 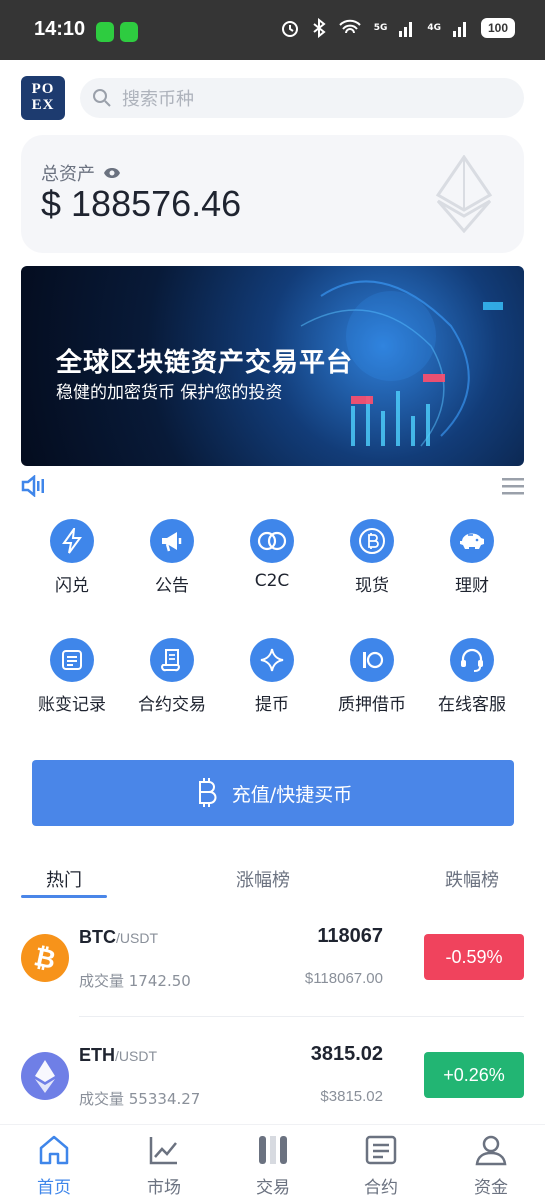 What do you see at coordinates (381, 1188) in the screenshot?
I see `nav-label: 合约` at bounding box center [381, 1188].